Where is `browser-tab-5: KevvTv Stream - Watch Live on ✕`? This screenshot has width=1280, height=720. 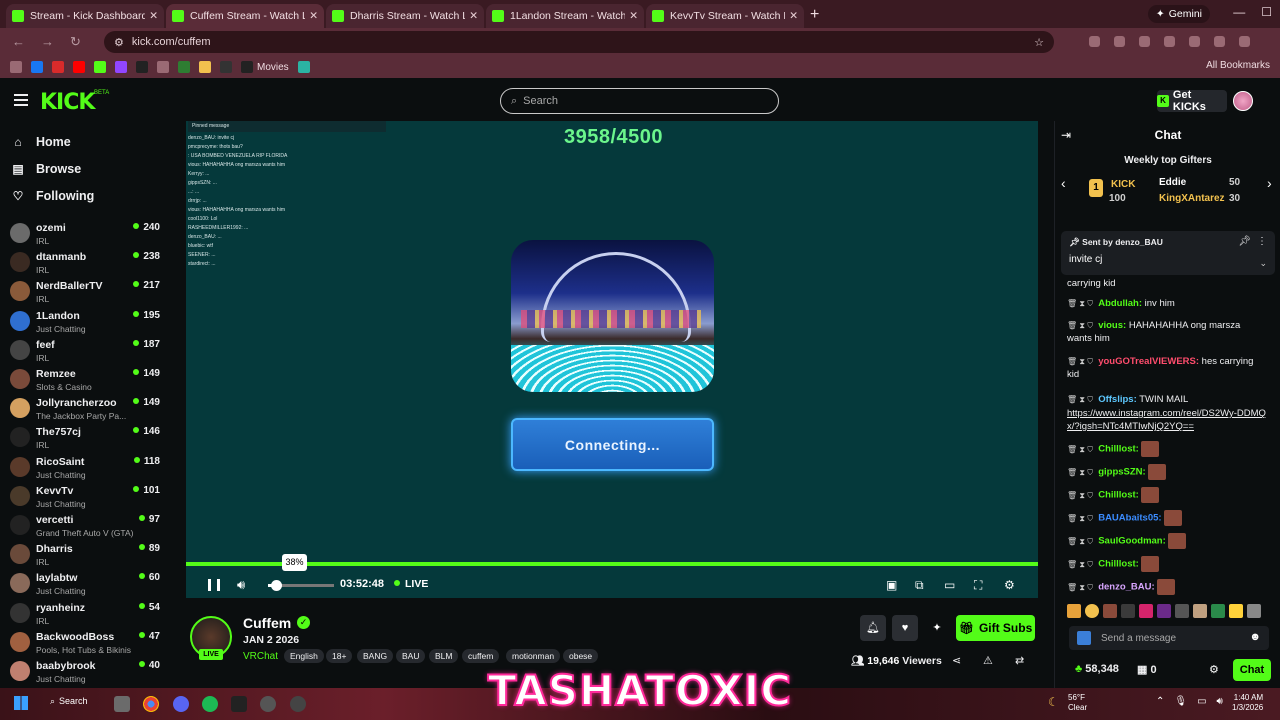 browser-tab-5: KevvTv Stream - Watch Live on ✕ is located at coordinates (725, 16).